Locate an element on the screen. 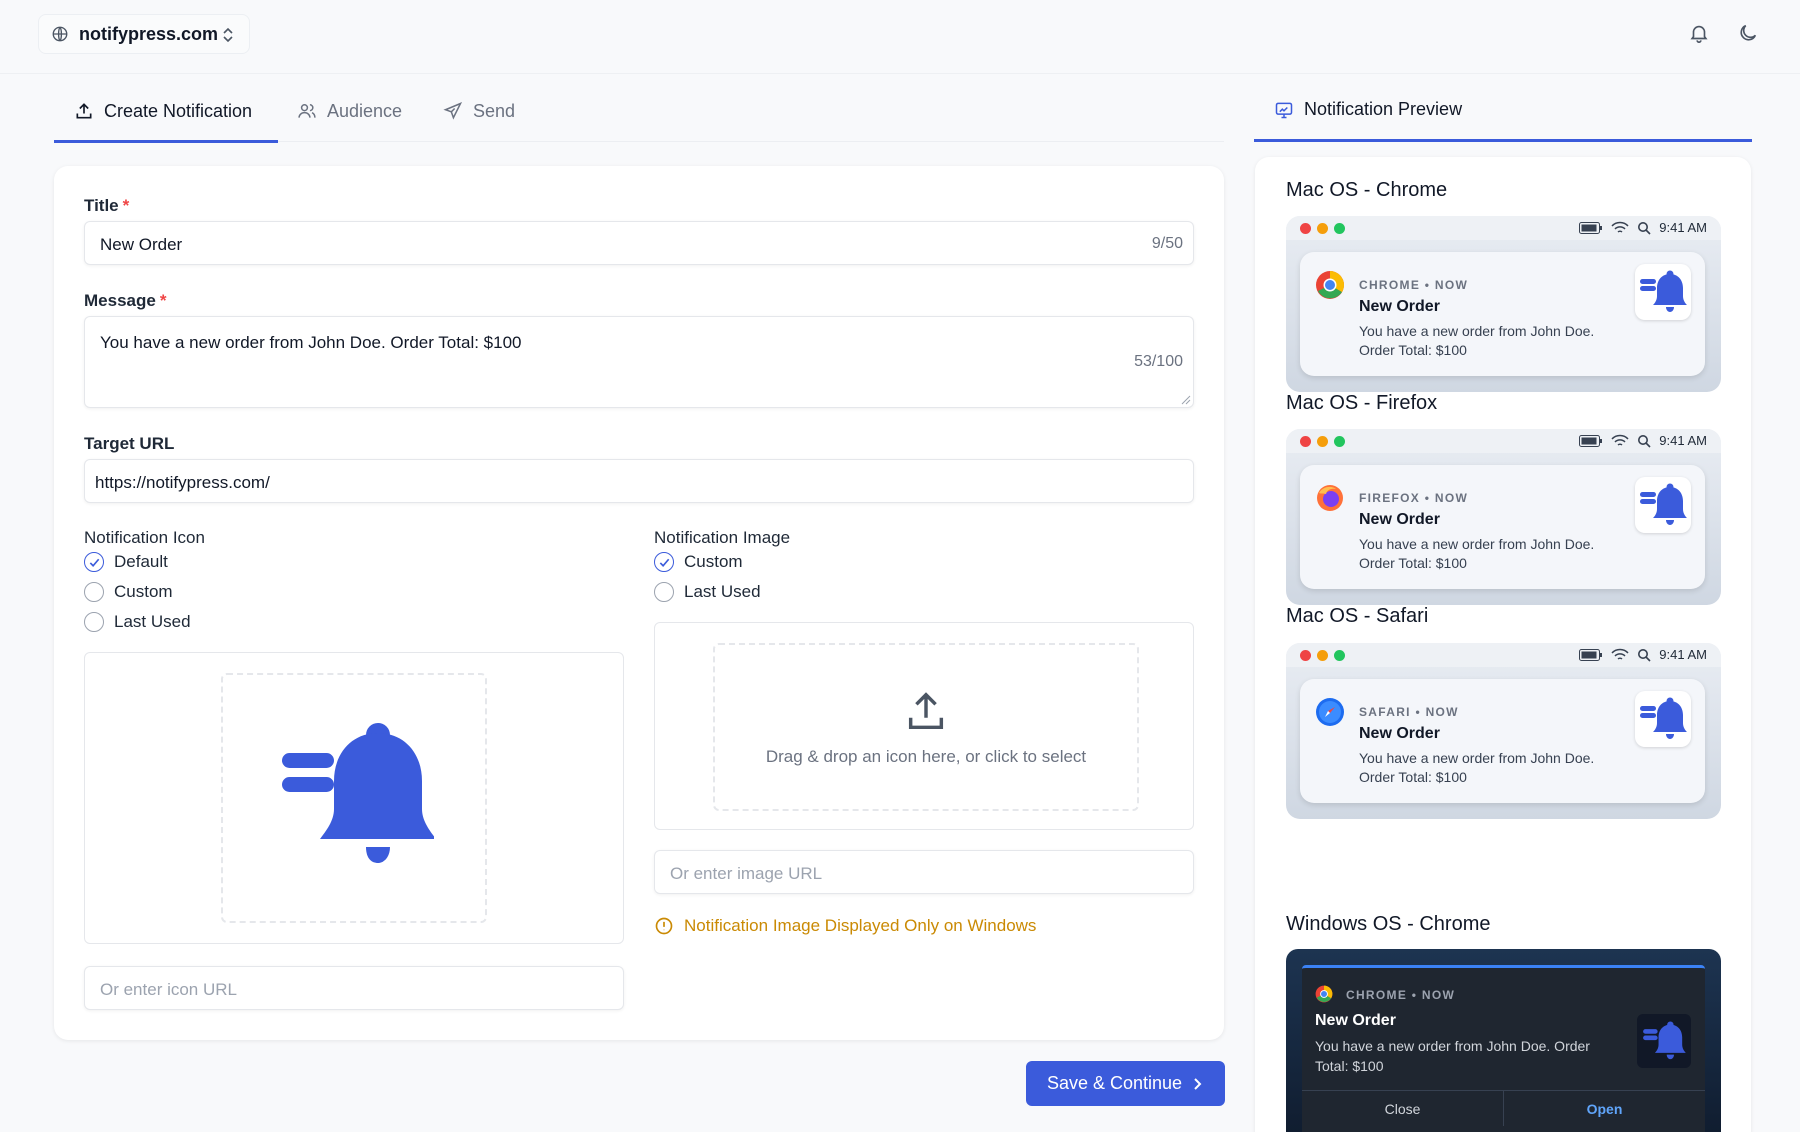 The width and height of the screenshot is (1800, 1132). title-value: New Order is located at coordinates (141, 244).